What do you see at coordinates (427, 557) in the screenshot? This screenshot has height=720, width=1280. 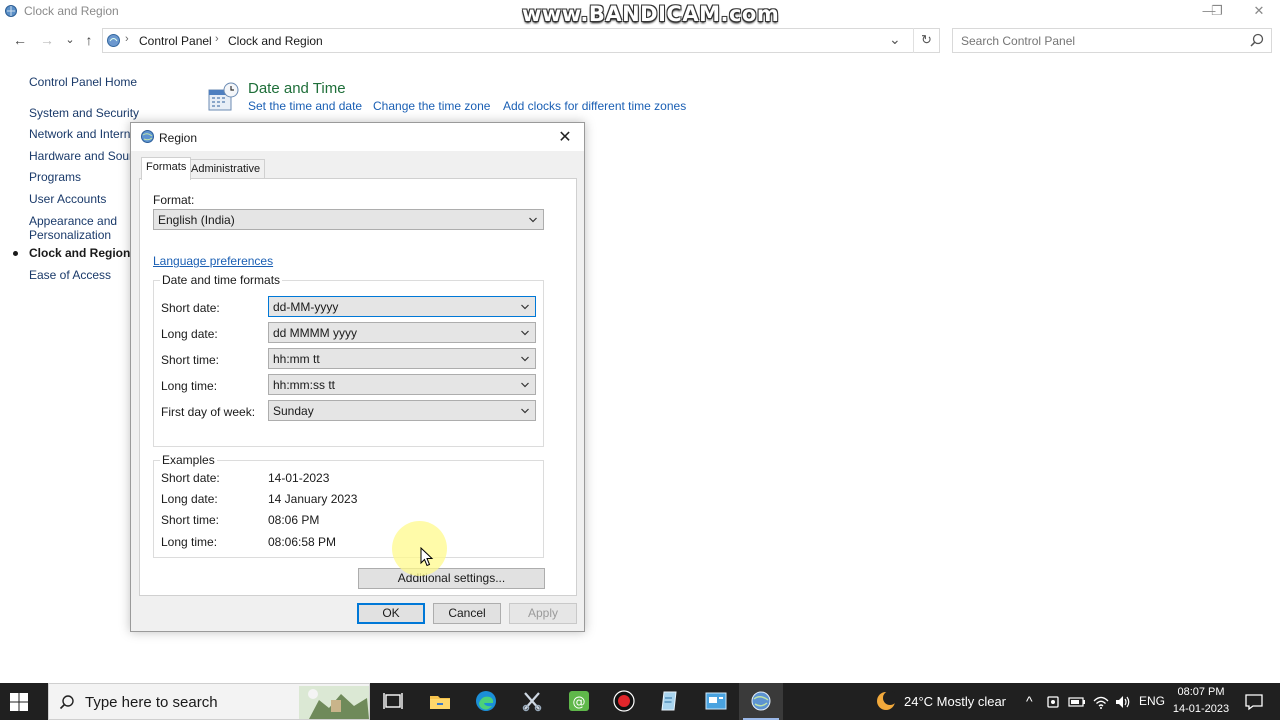 I see `mouse-pointer-icon` at bounding box center [427, 557].